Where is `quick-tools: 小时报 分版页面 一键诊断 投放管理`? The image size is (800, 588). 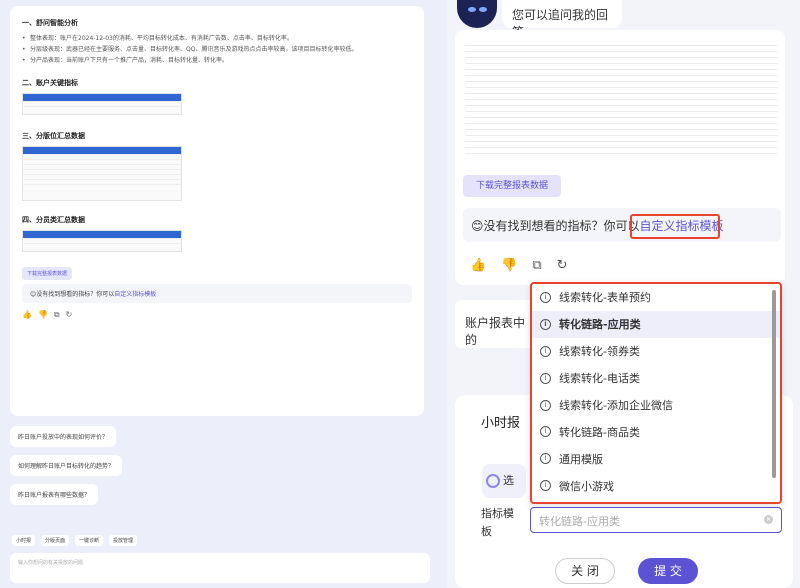
quick-tools: 小时报 分版页面 一键诊断 投放管理 is located at coordinates (75, 540).